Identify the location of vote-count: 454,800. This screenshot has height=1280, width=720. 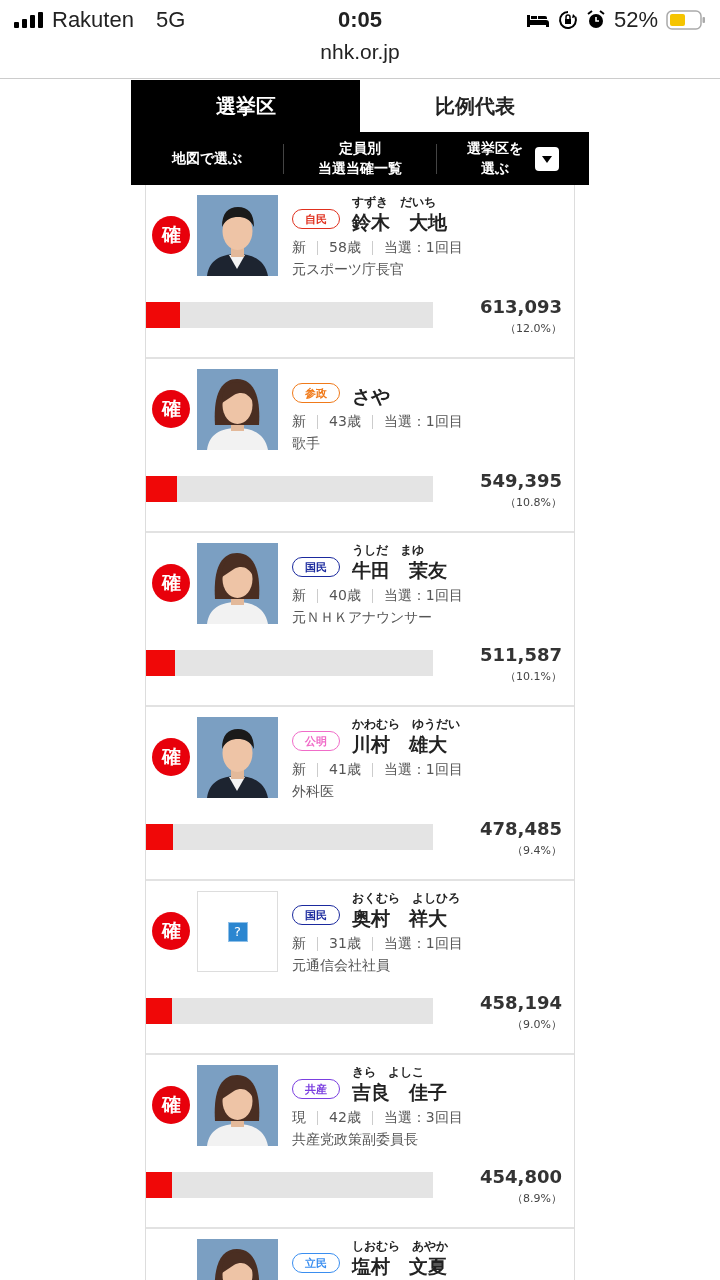
(521, 1176).